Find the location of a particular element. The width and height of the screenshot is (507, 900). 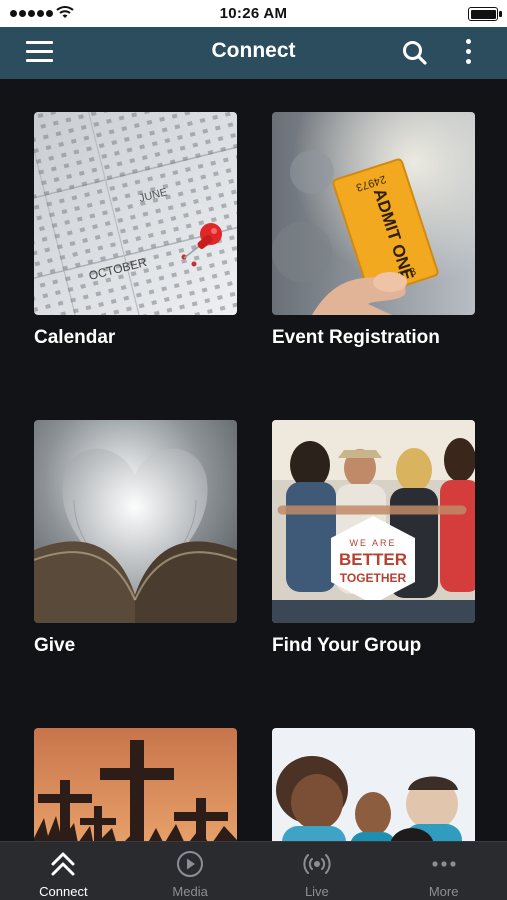

tab-label: Live is located at coordinates (316, 891).